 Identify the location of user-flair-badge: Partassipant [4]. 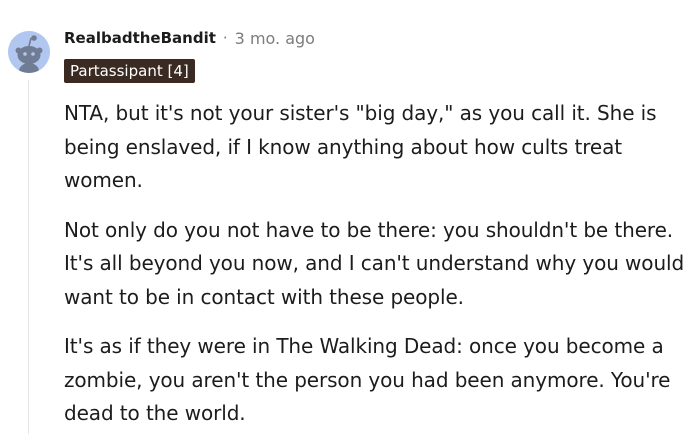
(129, 71).